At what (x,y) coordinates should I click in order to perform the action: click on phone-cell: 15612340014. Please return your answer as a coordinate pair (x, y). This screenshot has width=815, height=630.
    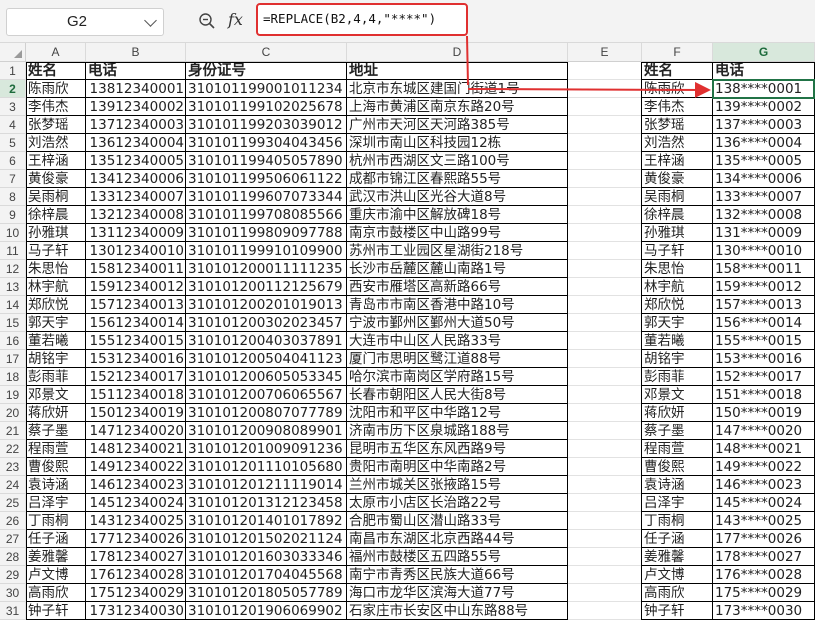
    Looking at the image, I should click on (136, 323).